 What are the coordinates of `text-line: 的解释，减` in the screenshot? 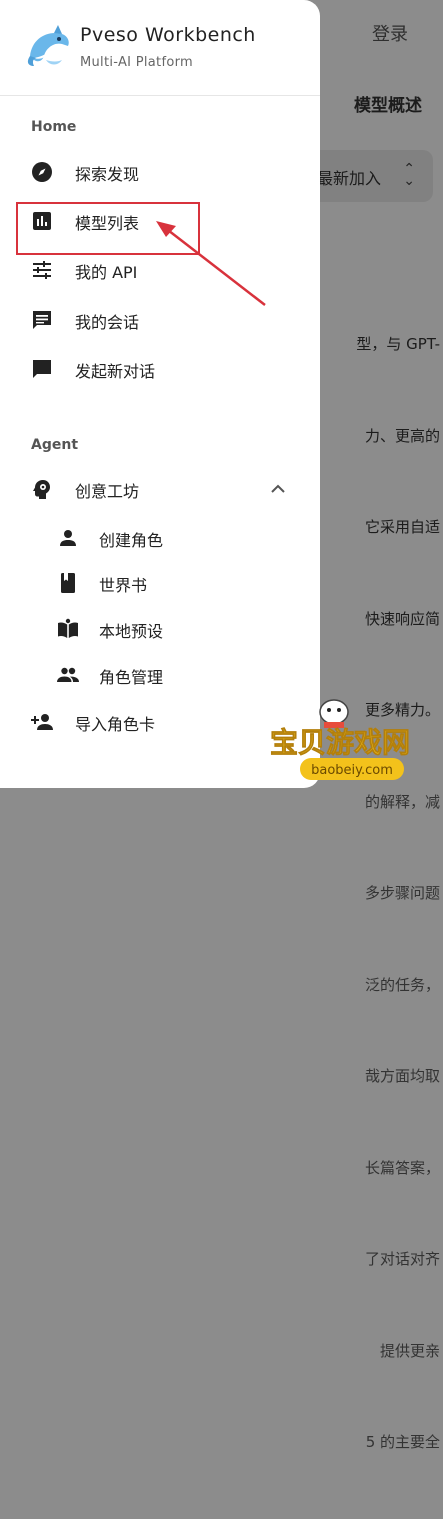 It's located at (402, 801).